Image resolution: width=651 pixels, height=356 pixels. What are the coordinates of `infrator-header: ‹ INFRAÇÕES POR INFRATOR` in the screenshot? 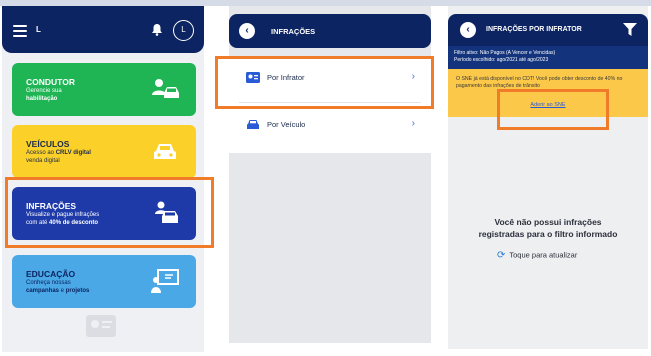 It's located at (548, 30).